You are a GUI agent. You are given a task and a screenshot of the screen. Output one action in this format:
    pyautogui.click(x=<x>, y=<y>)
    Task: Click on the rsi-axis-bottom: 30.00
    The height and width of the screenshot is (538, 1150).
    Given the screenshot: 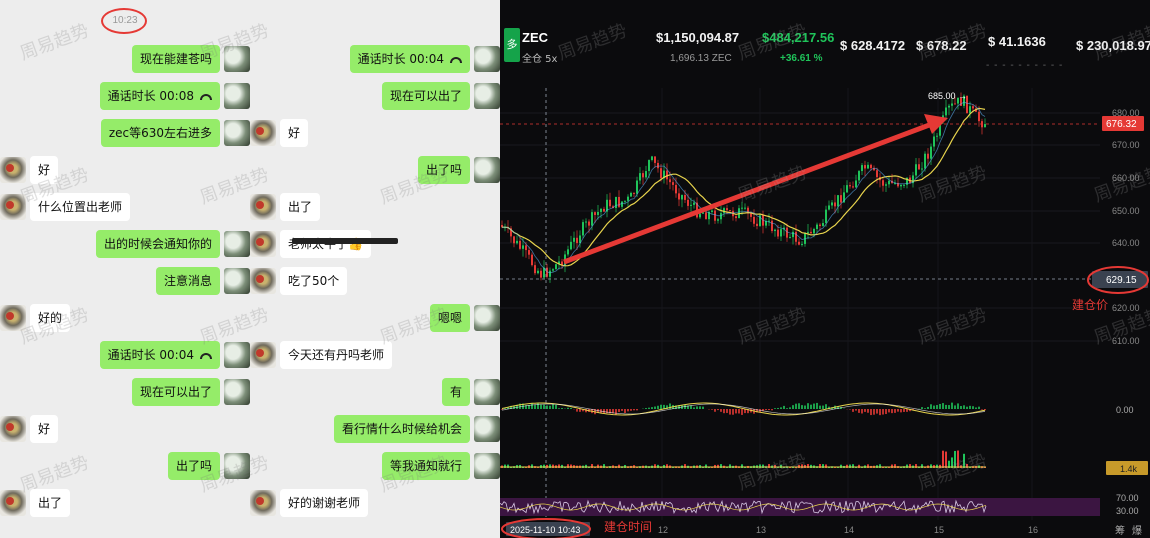 What is the action you would take?
    pyautogui.click(x=1127, y=511)
    